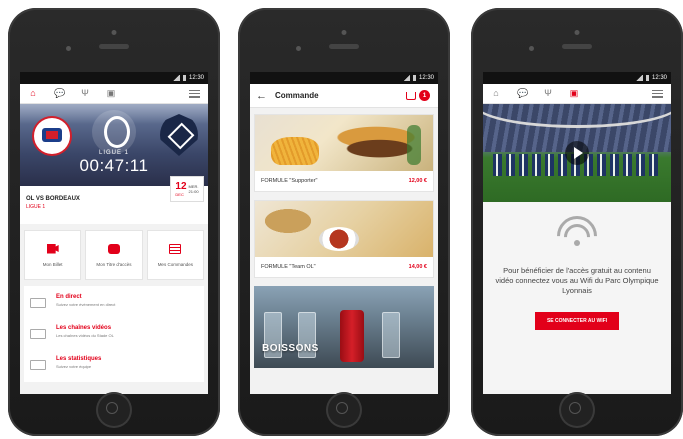 The height and width of the screenshot is (439, 683). What do you see at coordinates (114, 165) in the screenshot?
I see `match-timer: 00:47:11` at bounding box center [114, 165].